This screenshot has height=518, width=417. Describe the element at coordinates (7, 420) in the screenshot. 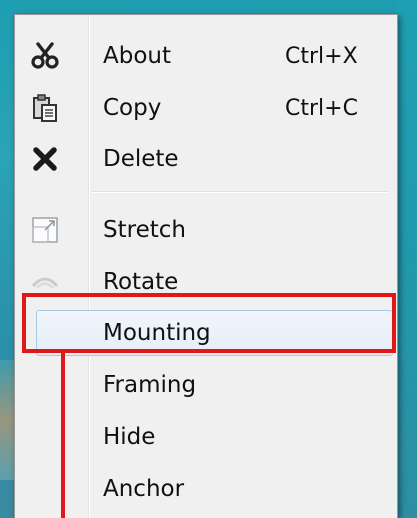

I see `desktop-wallpaper-accent` at that location.